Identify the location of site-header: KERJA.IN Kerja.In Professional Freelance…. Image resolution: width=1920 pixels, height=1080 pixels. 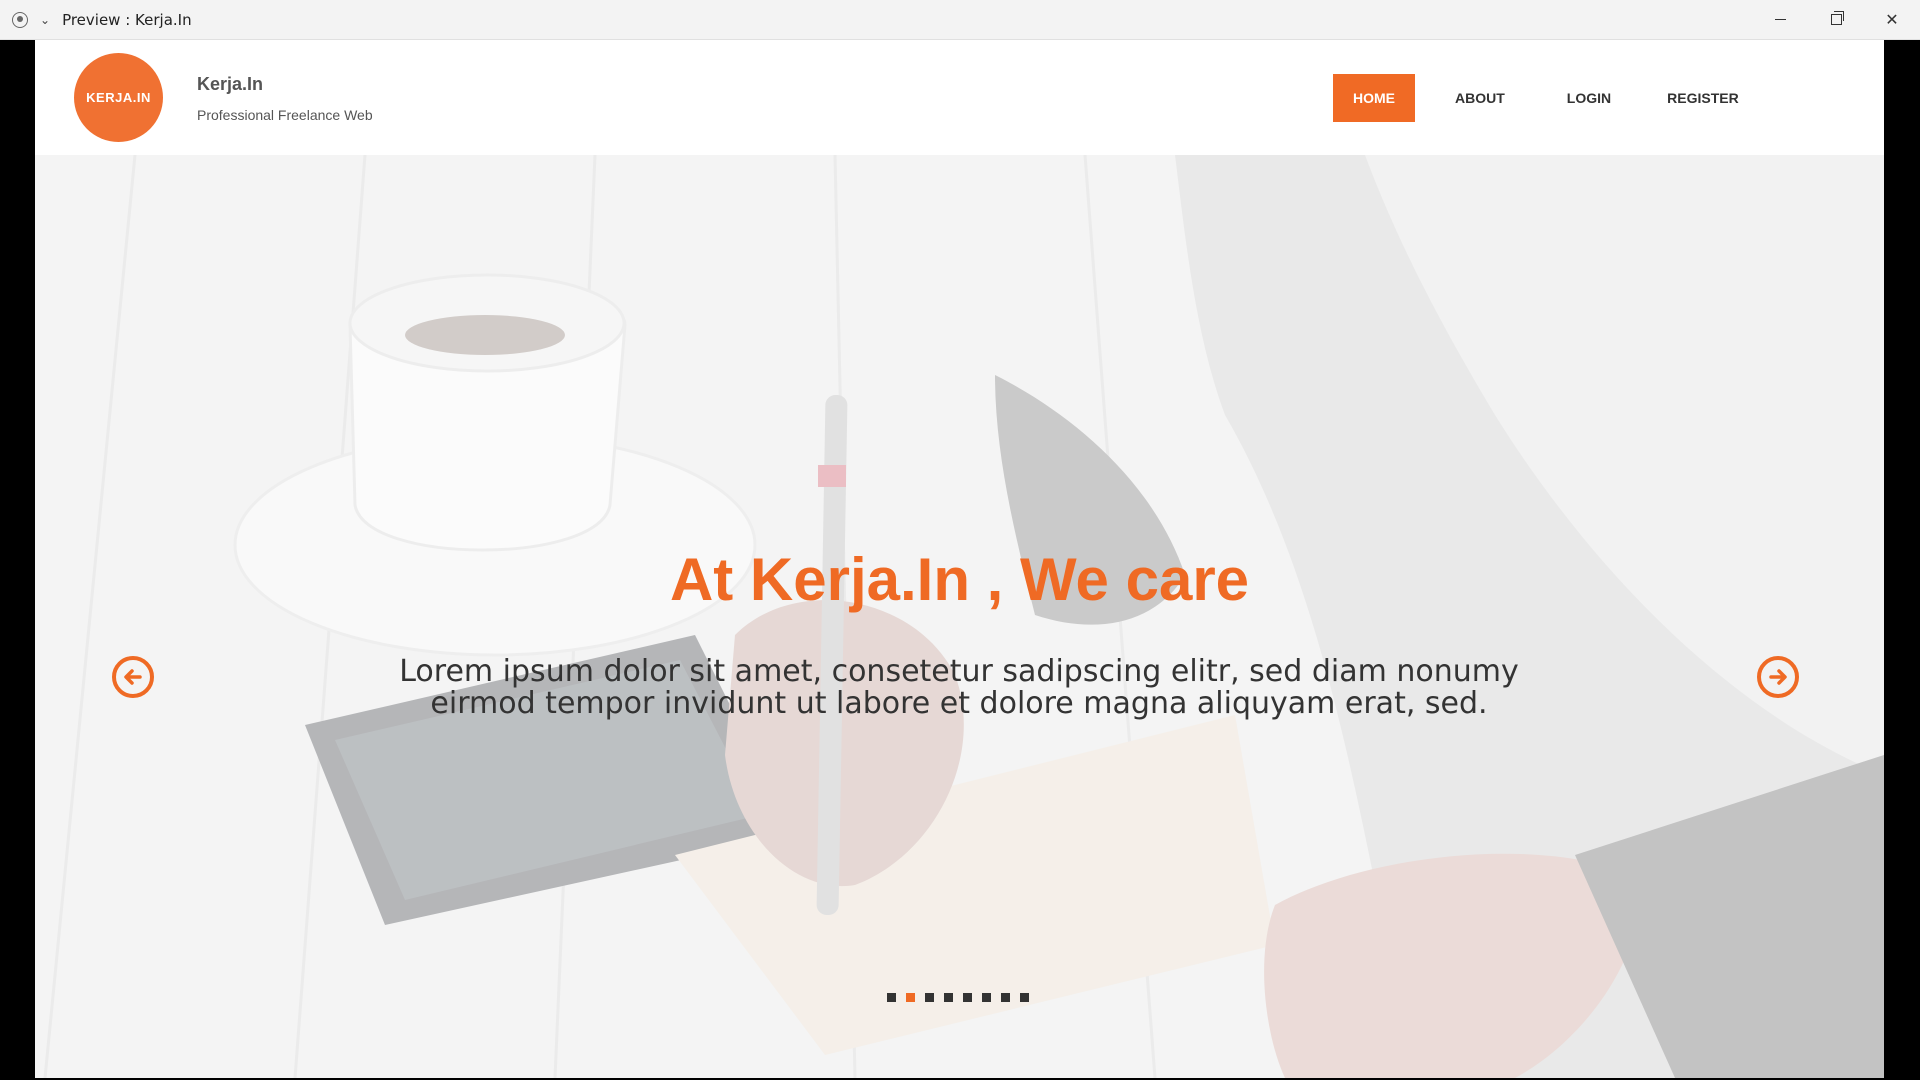
(959, 97).